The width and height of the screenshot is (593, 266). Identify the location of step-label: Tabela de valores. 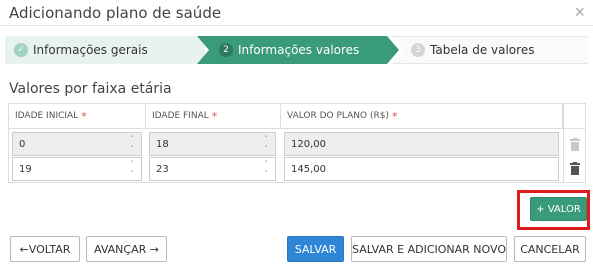
(482, 50).